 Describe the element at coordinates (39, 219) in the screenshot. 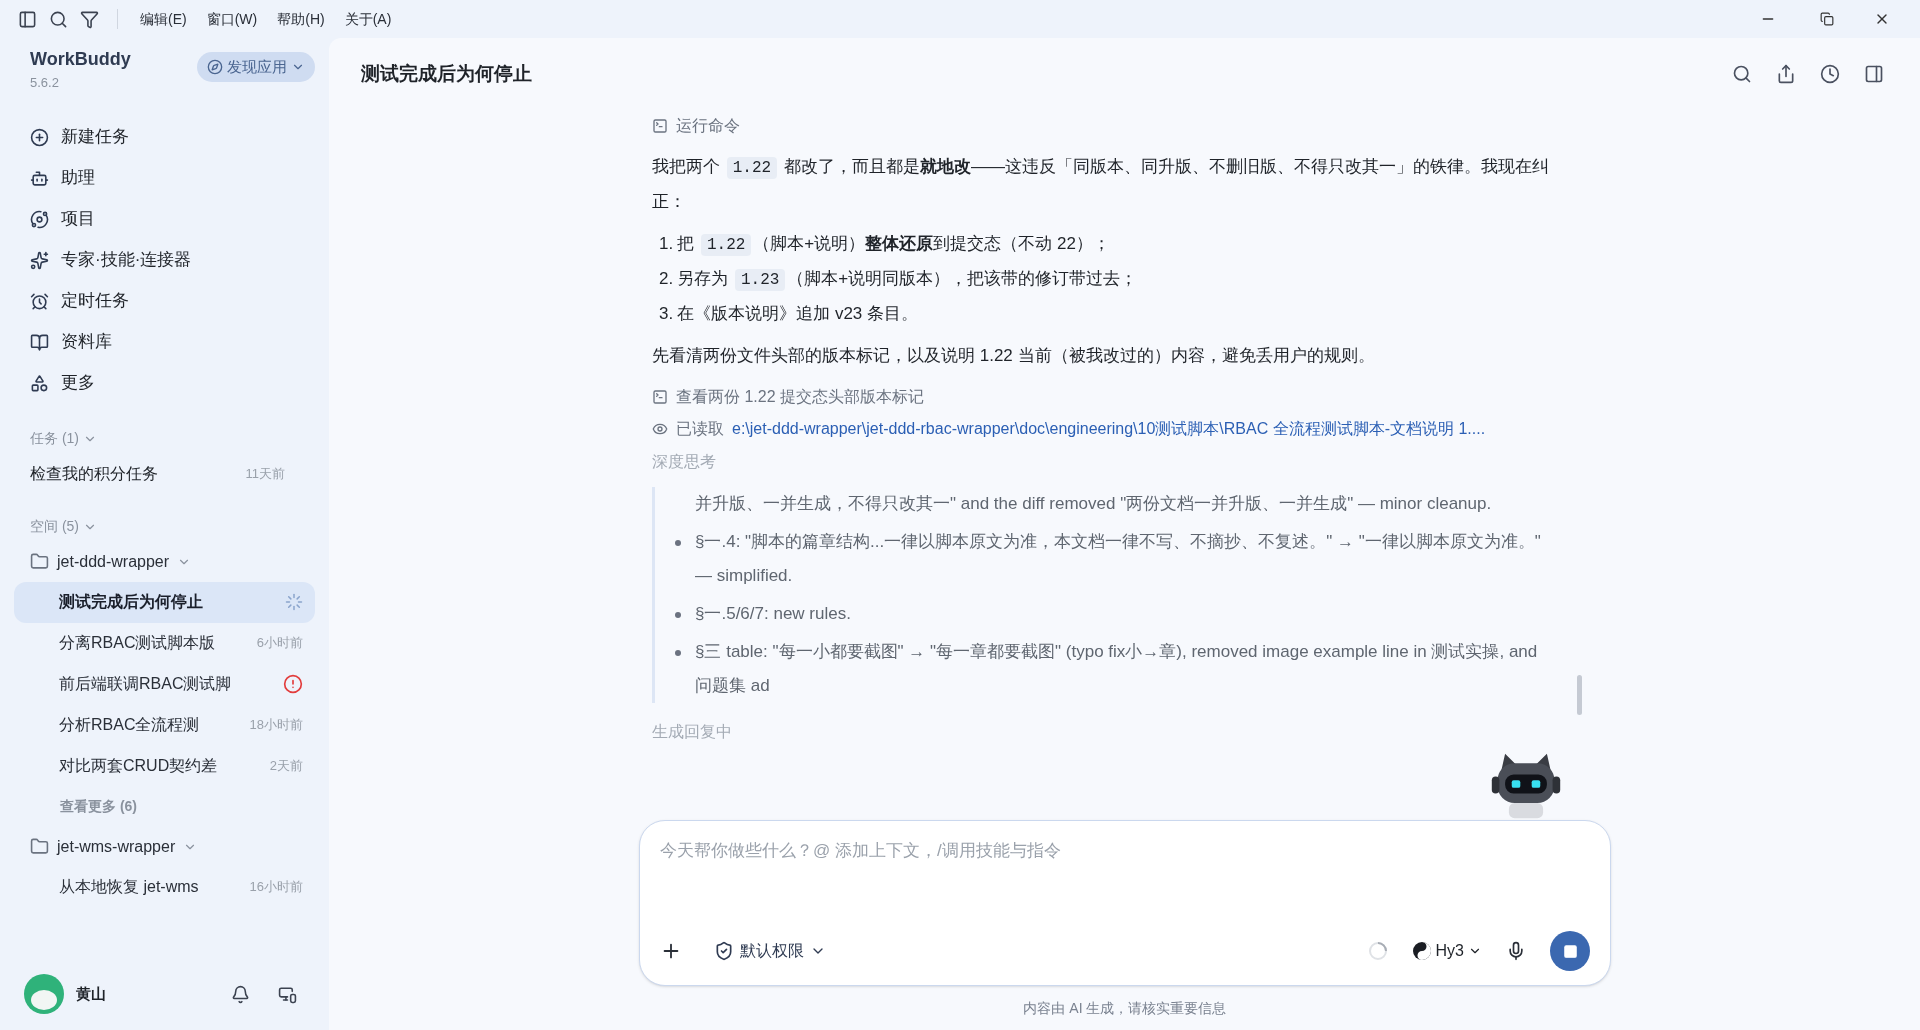

I see `orbit-icon` at that location.